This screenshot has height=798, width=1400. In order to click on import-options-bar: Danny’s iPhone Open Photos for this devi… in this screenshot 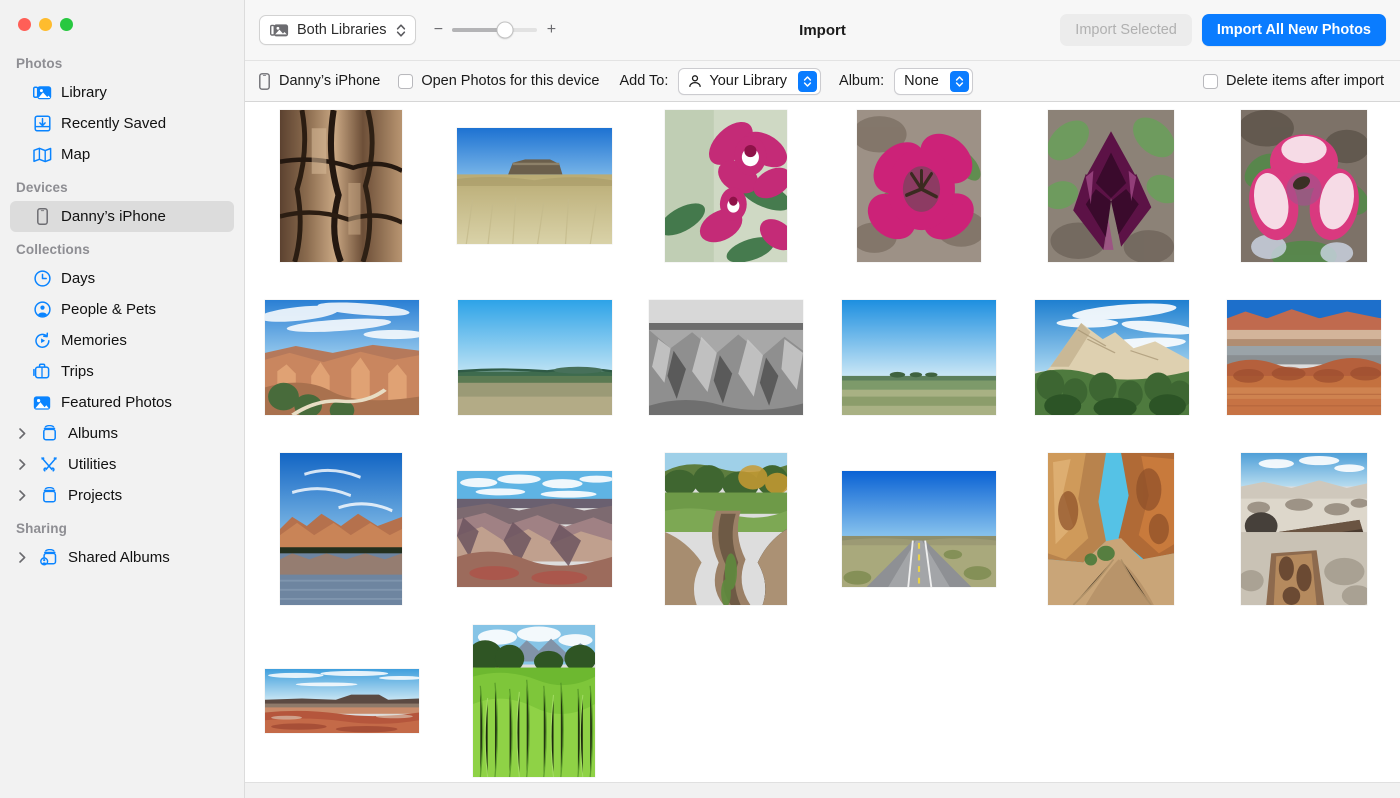, I will do `click(822, 81)`.